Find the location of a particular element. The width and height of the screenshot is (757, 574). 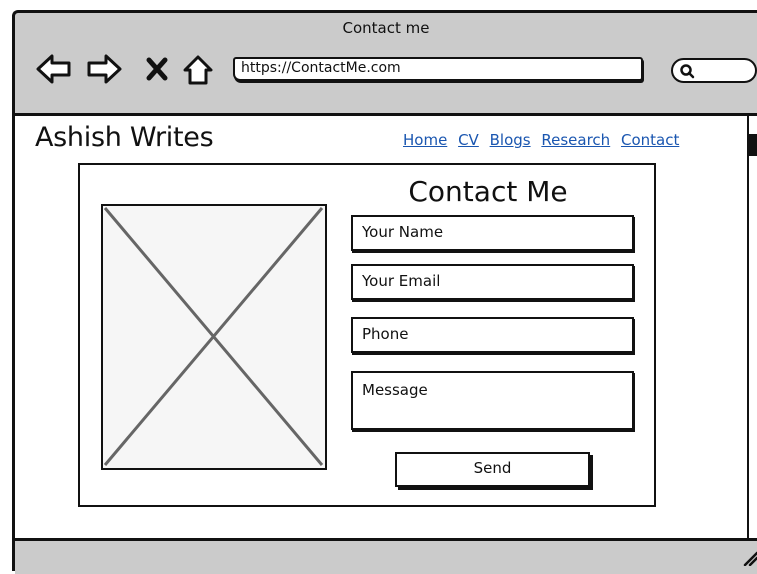

nav-link-contact: Contact is located at coordinates (650, 140).